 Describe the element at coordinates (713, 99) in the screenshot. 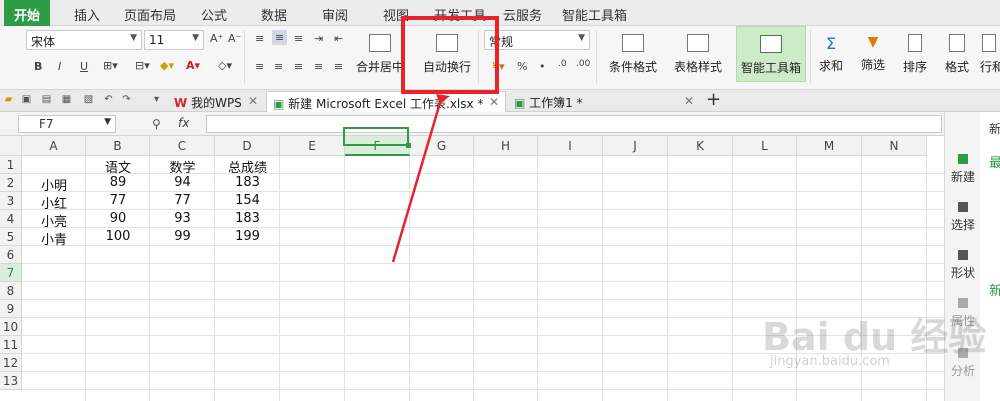

I see `new-tab-button: +` at that location.